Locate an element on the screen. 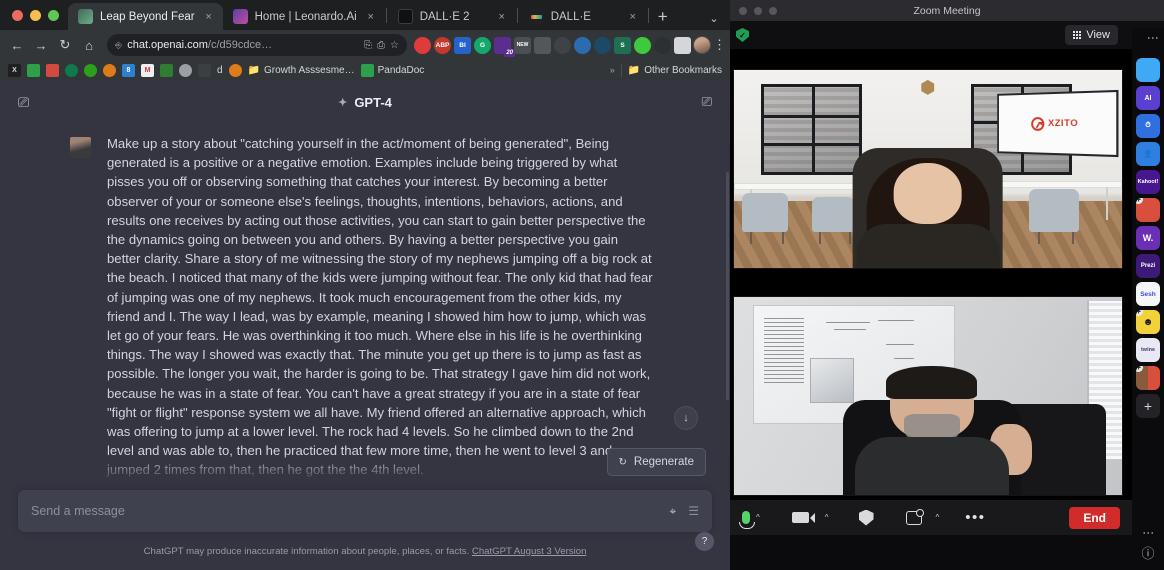  bookmark-star-icon: ☆ is located at coordinates (394, 45).